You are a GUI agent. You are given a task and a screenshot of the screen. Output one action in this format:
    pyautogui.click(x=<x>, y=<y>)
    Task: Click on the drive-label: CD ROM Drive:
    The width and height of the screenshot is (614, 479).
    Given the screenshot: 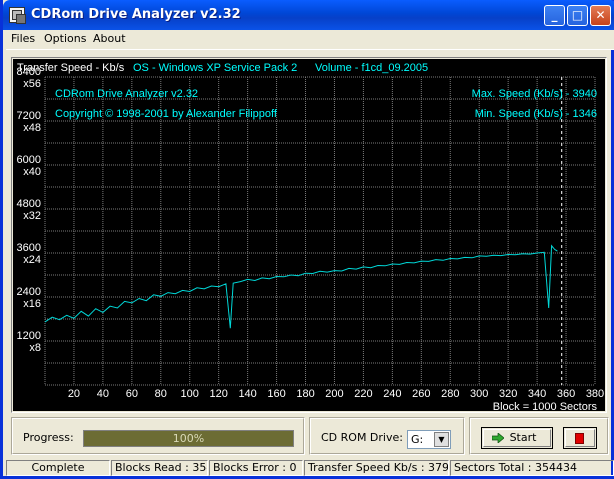 What is the action you would take?
    pyautogui.click(x=362, y=437)
    